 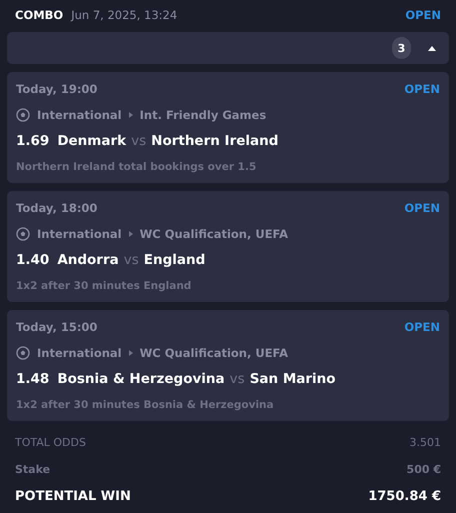 I want to click on legs-toggle-bar: 3, so click(x=228, y=48).